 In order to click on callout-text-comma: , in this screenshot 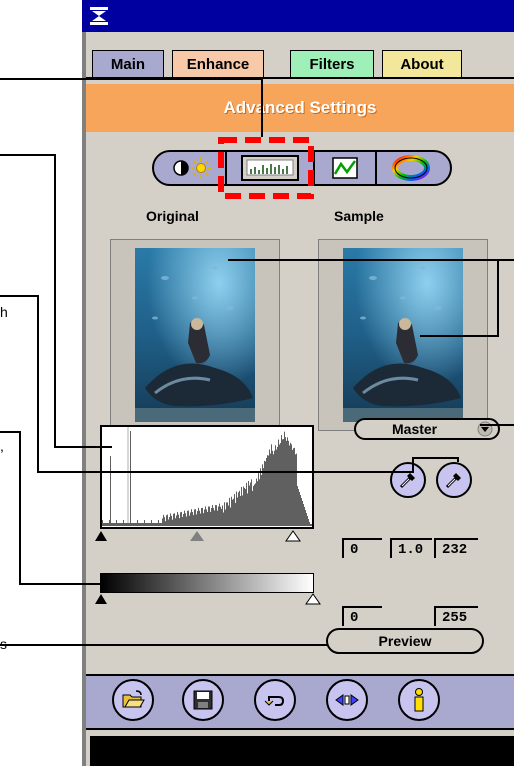, I will do `click(2, 446)`.